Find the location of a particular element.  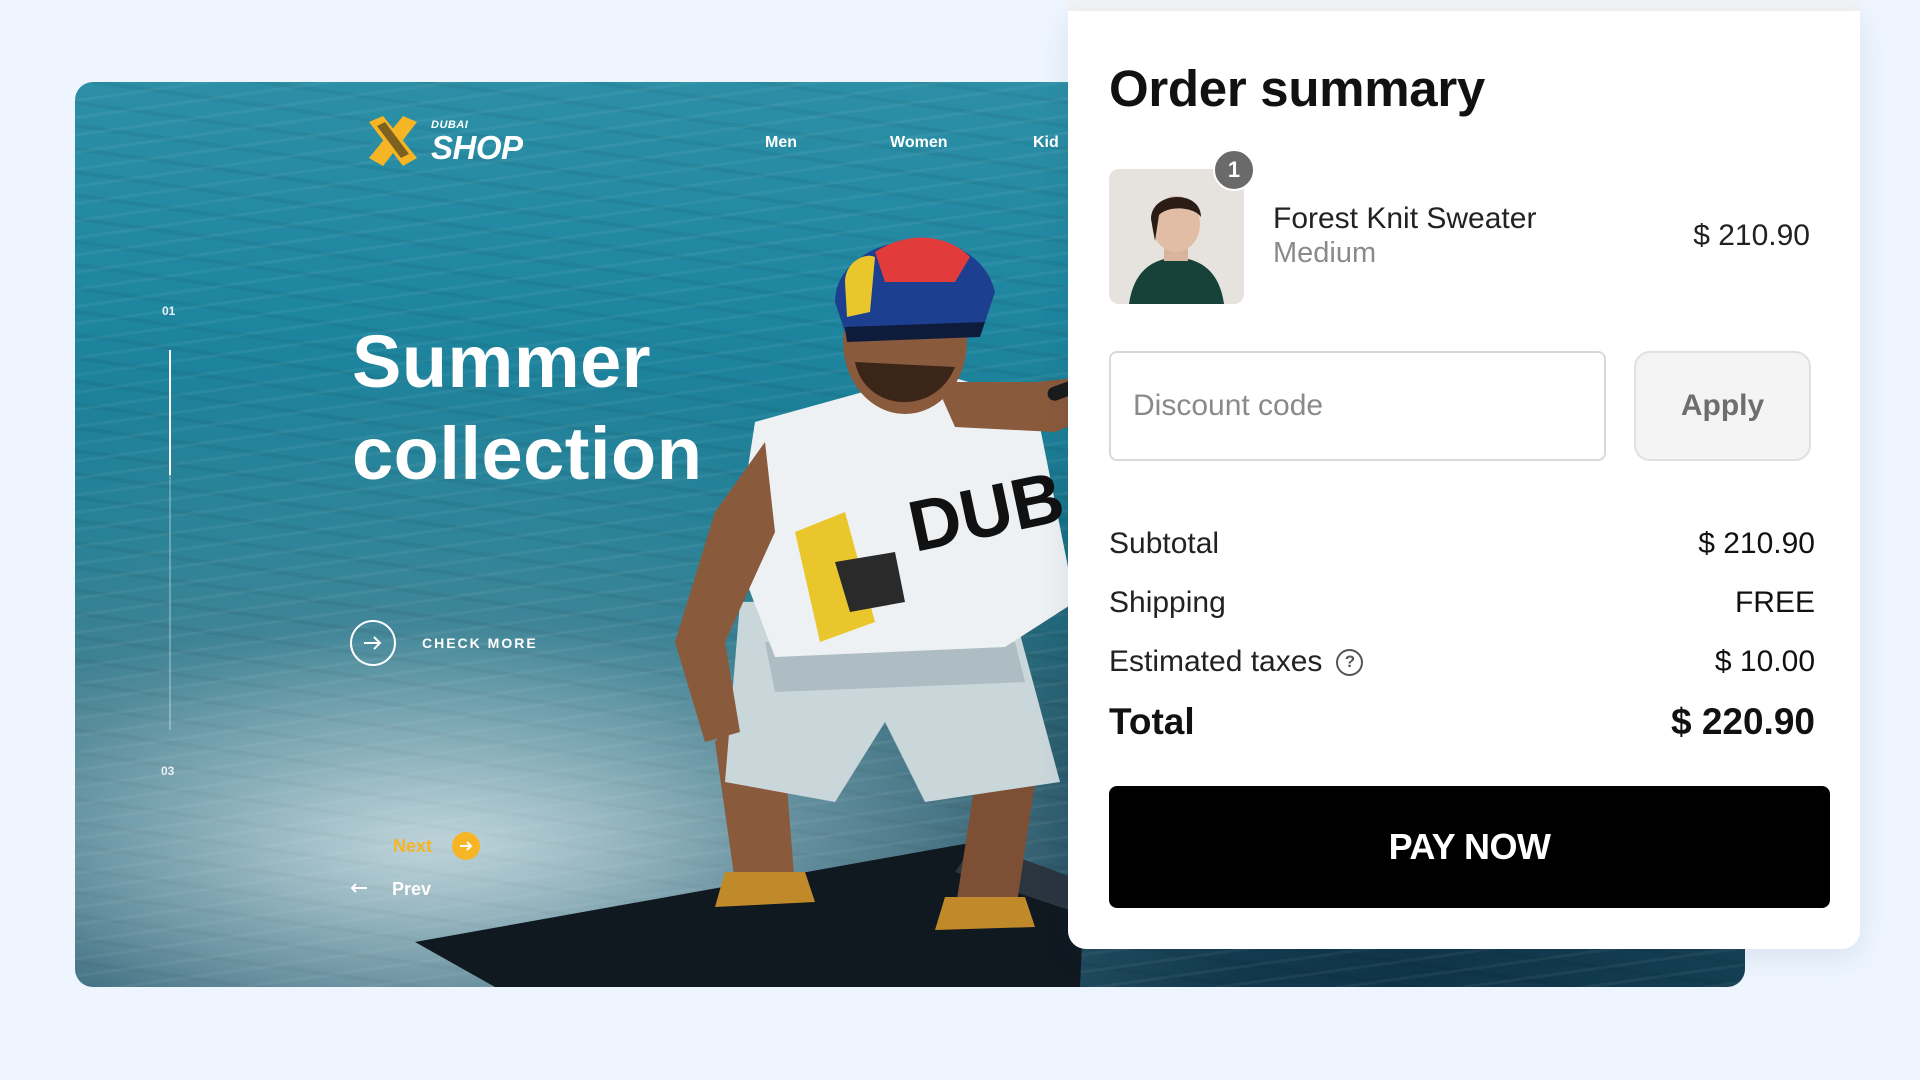

product-price: $ 210.90 is located at coordinates (1751, 235).